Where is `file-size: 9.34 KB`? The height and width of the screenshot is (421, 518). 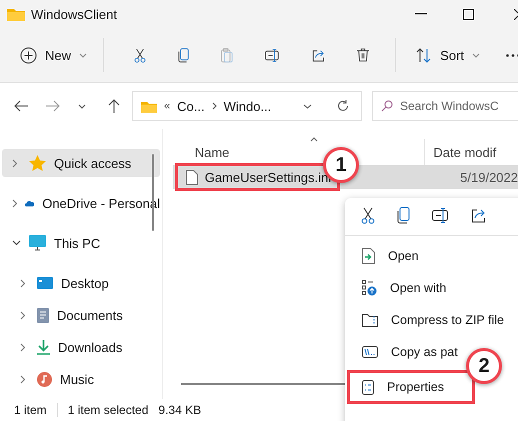
file-size: 9.34 KB is located at coordinates (180, 410).